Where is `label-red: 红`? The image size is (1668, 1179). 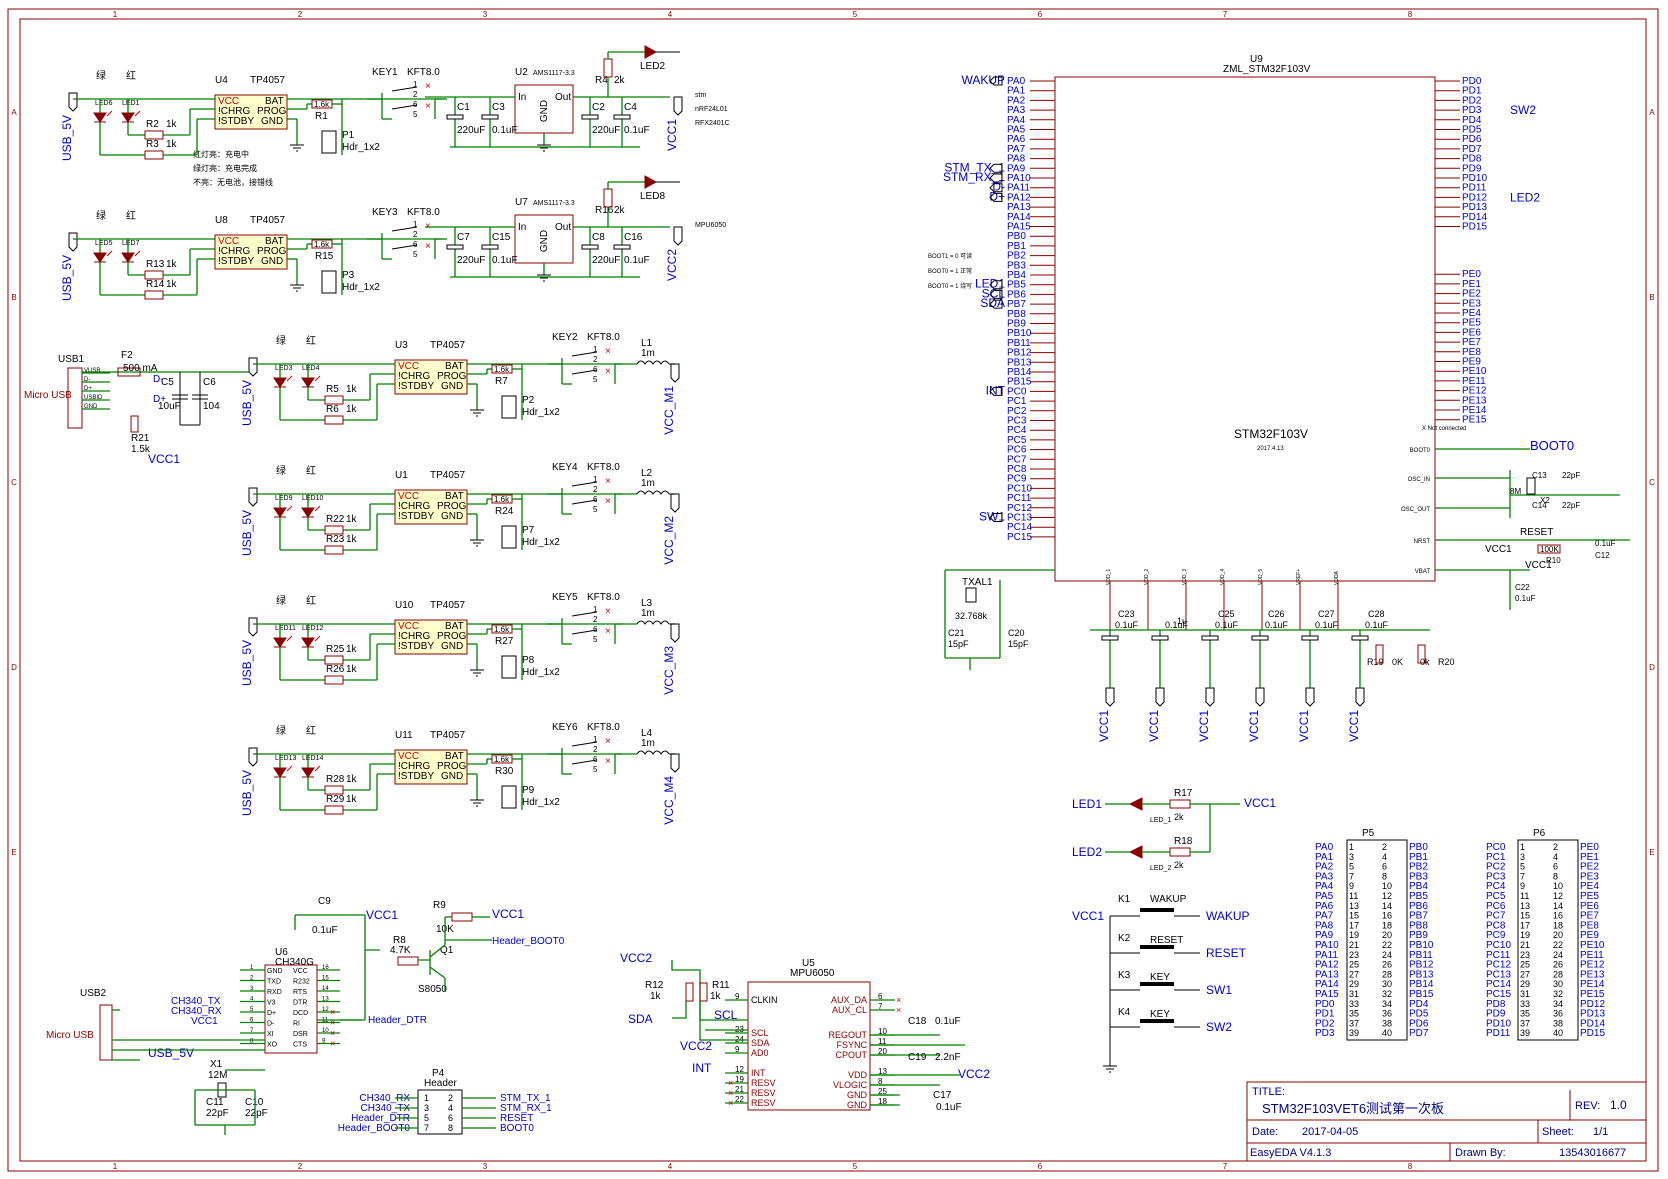
label-red: 红 is located at coordinates (311, 600).